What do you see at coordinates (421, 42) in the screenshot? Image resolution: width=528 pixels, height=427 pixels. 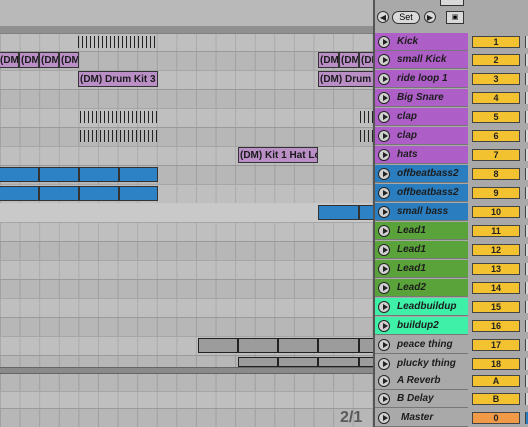 I see `track-header: Kick` at bounding box center [421, 42].